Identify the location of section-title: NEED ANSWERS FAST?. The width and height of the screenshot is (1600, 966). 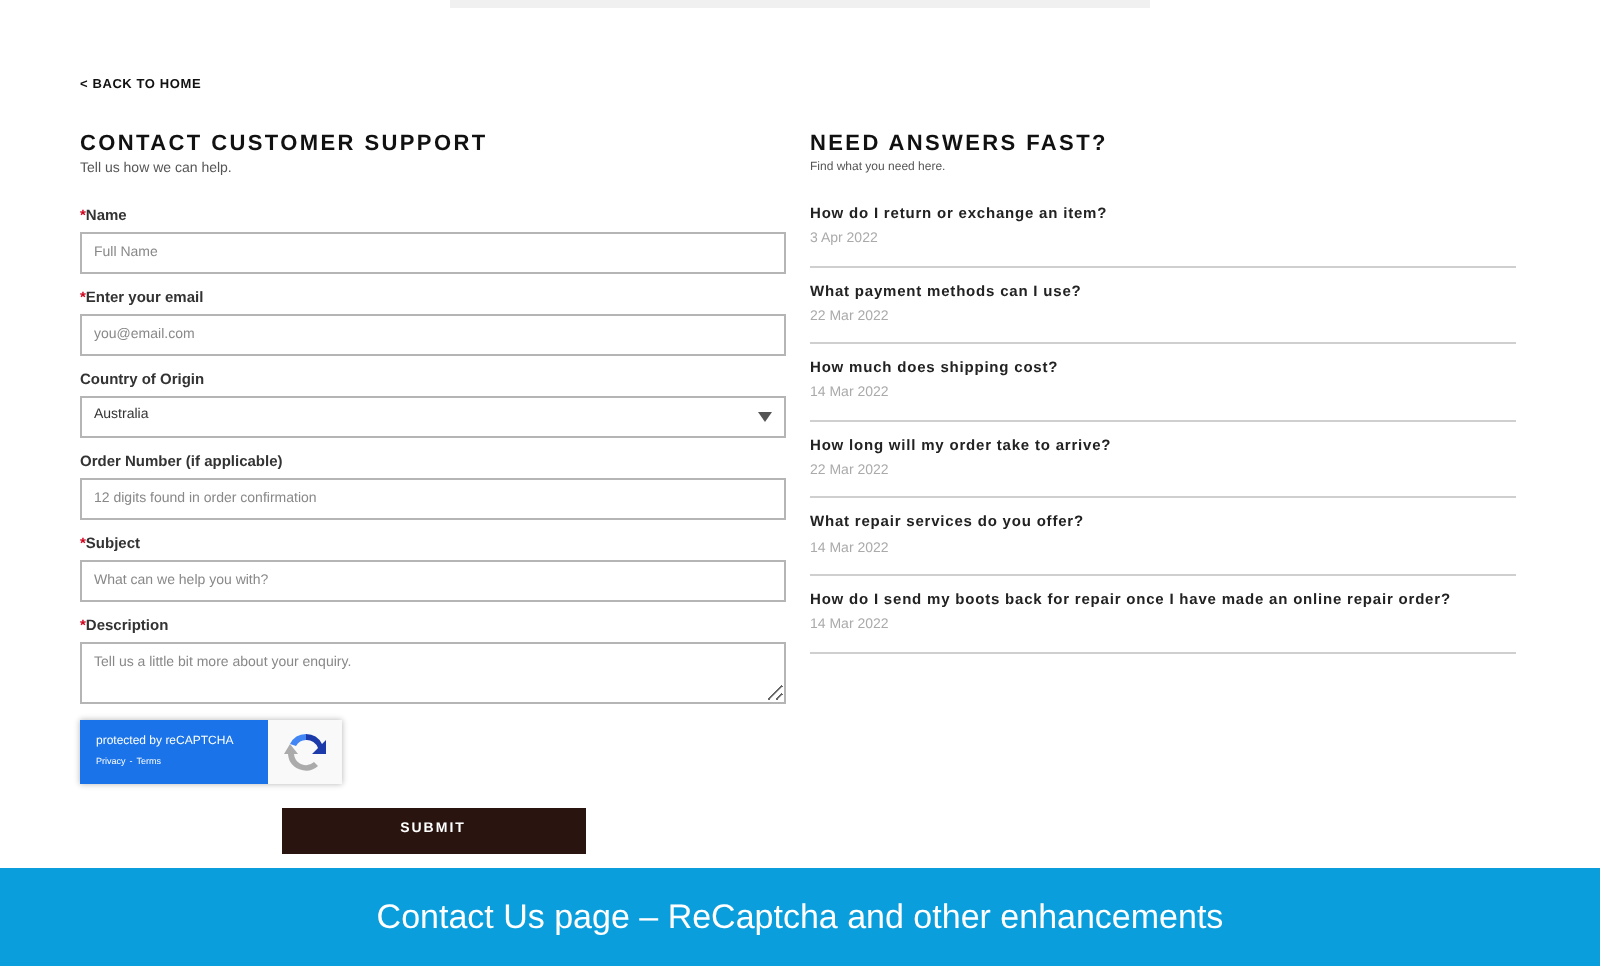
(960, 145).